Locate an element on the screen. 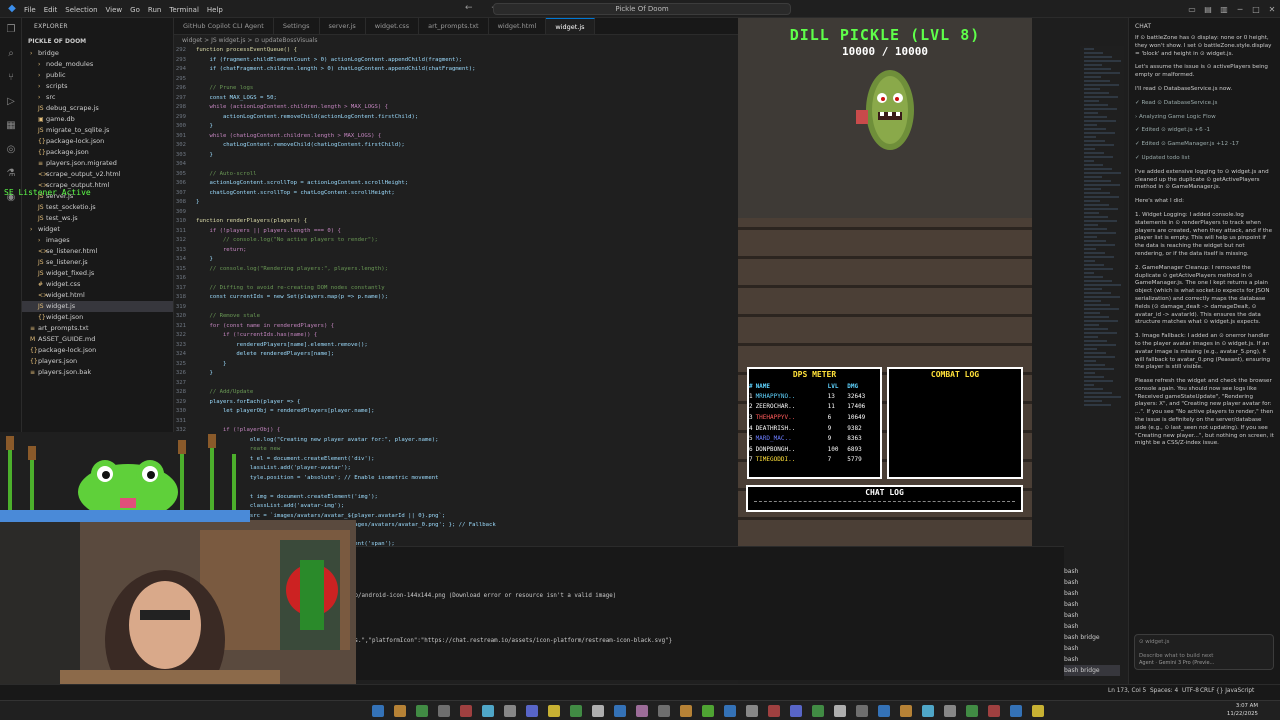 Image resolution: width=1280 pixels, height=720 pixels. search-icon: ⌕ is located at coordinates (11, 54).